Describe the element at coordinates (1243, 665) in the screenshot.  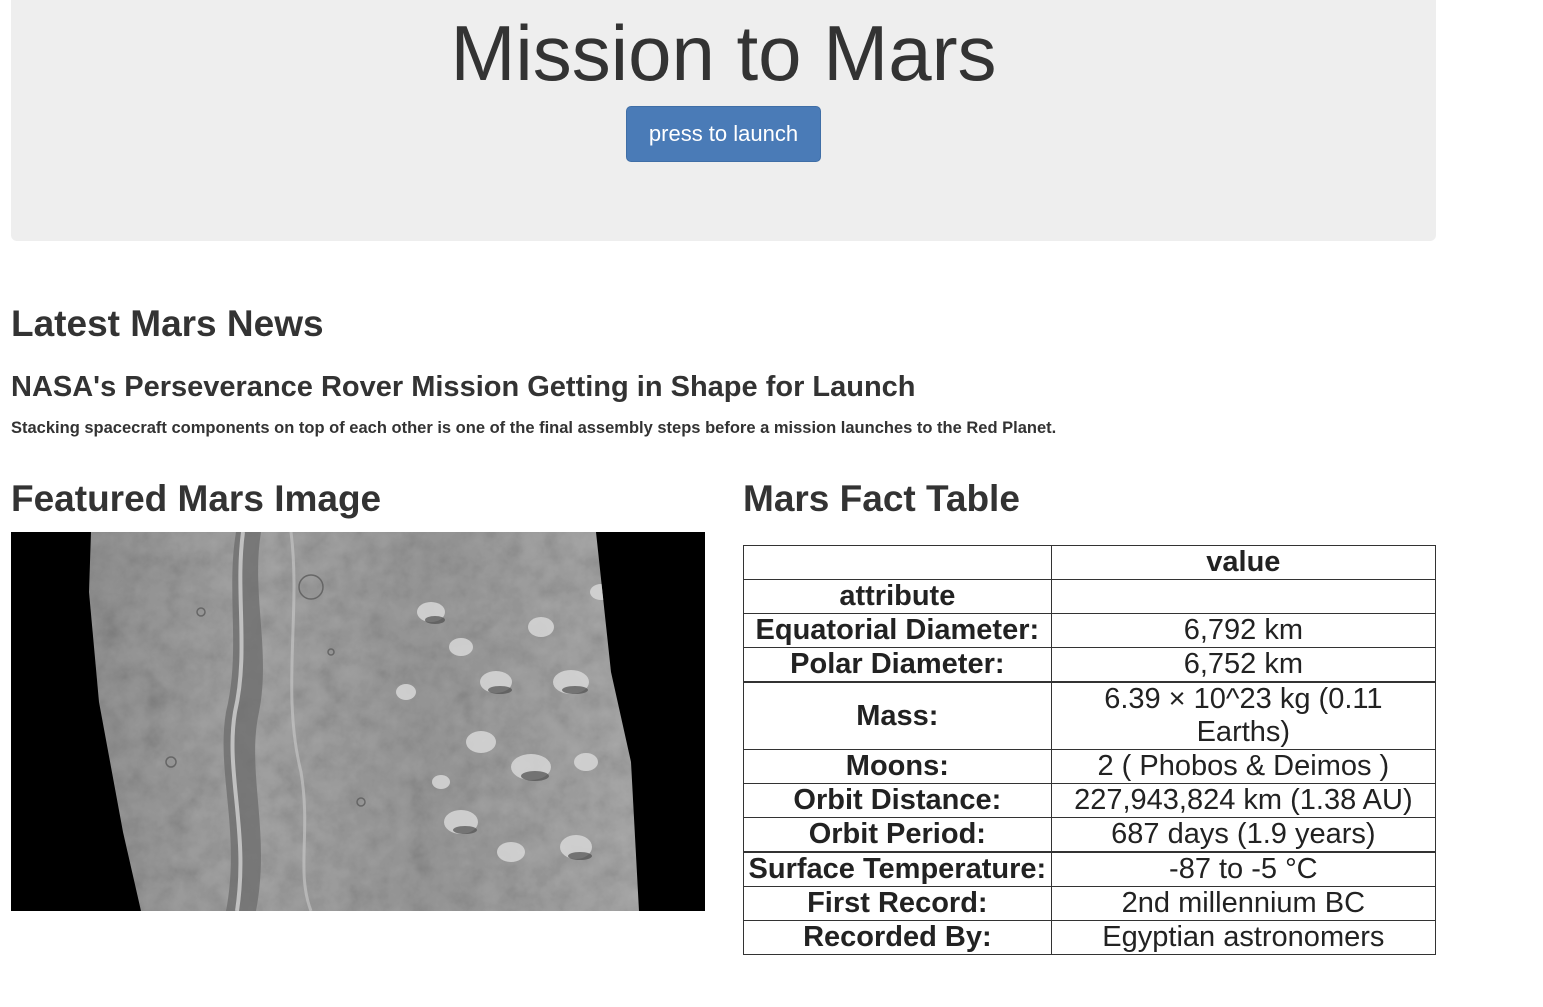
I see `table-row-value: 6,752 km` at that location.